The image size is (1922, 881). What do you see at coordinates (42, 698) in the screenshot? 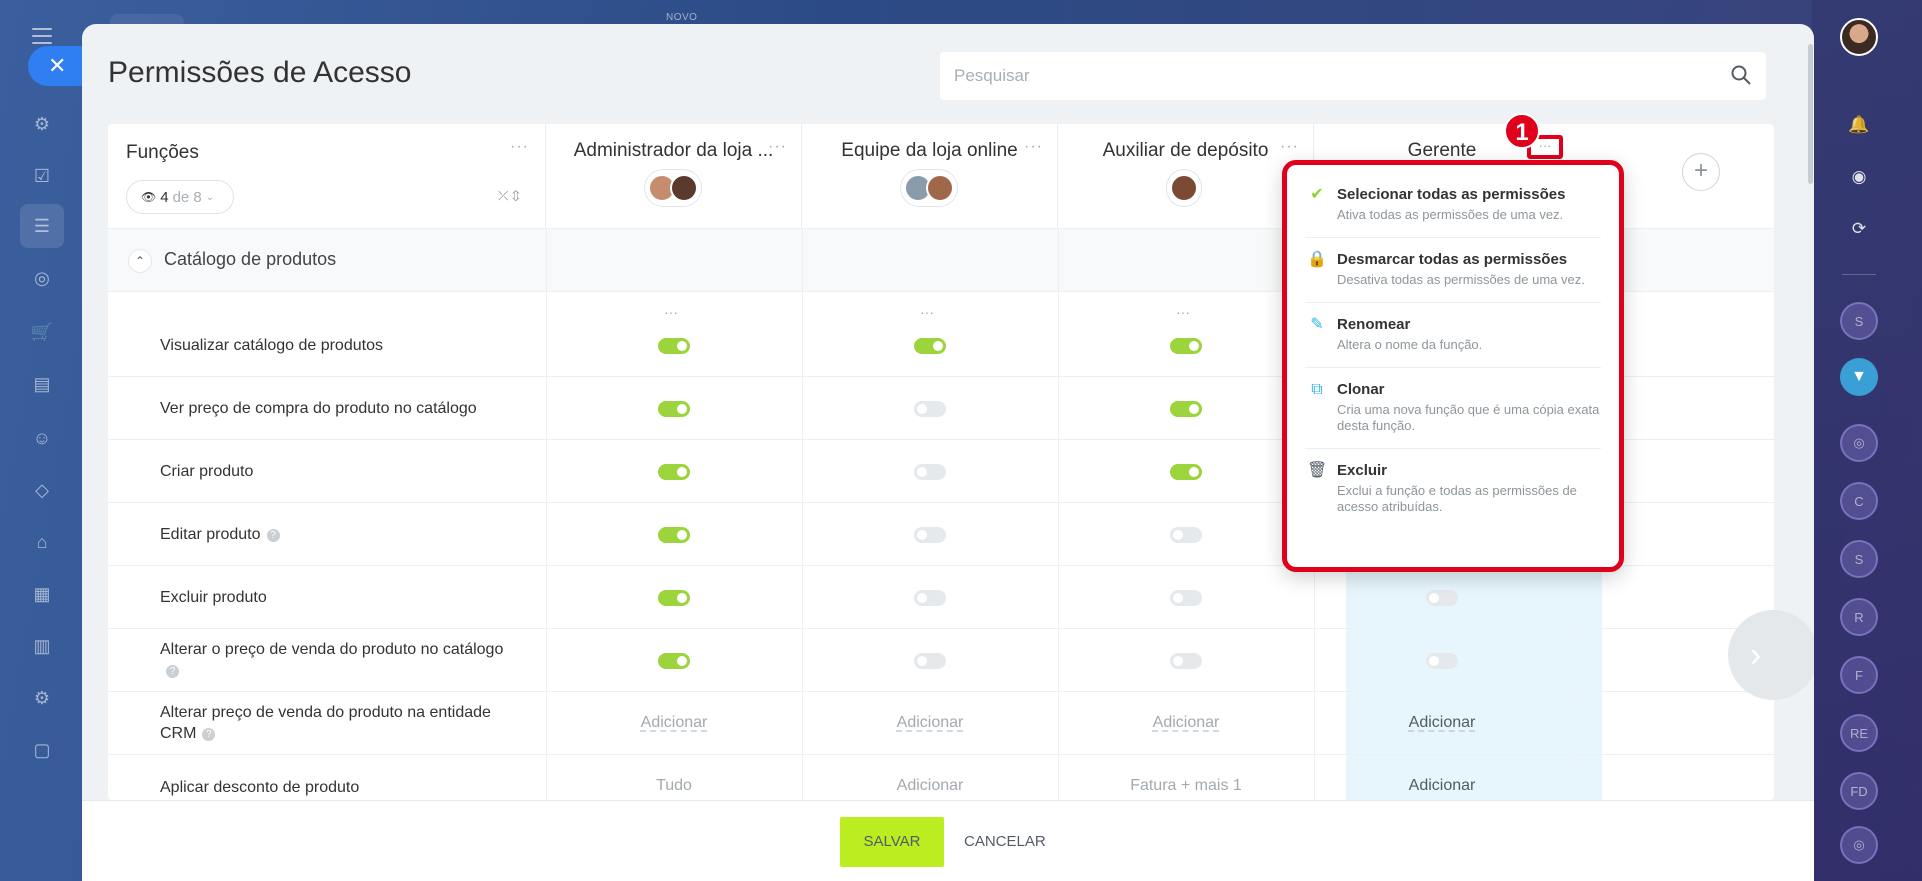
I see `settings-icon: ⚙` at bounding box center [42, 698].